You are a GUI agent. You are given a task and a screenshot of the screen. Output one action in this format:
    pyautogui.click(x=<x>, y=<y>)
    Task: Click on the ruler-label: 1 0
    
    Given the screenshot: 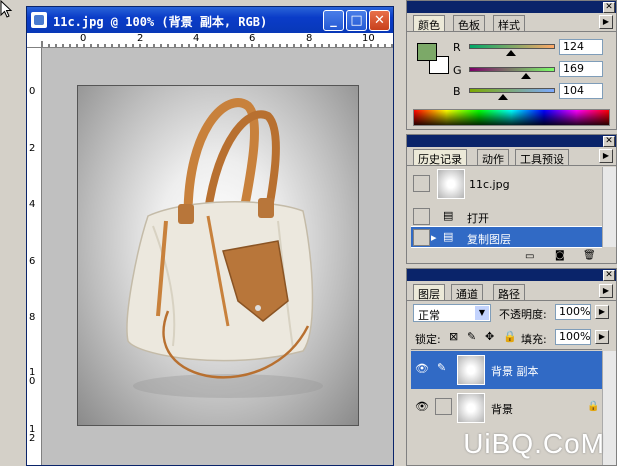 What is the action you would take?
    pyautogui.click(x=32, y=377)
    